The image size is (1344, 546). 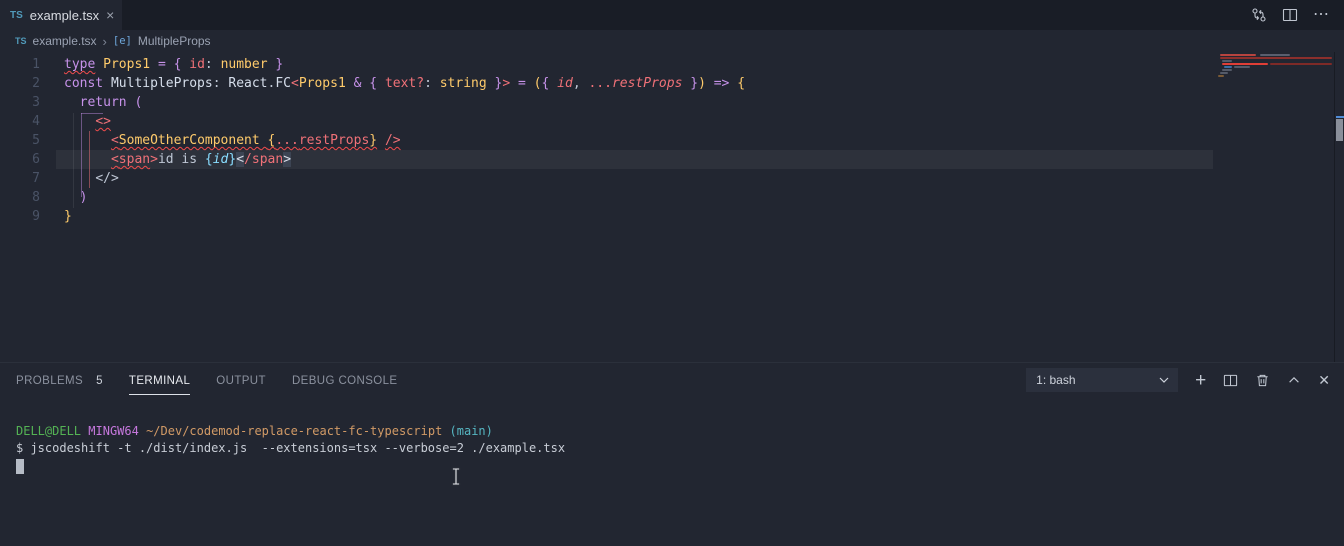 I want to click on scrollbar-thumb, so click(x=1339, y=130).